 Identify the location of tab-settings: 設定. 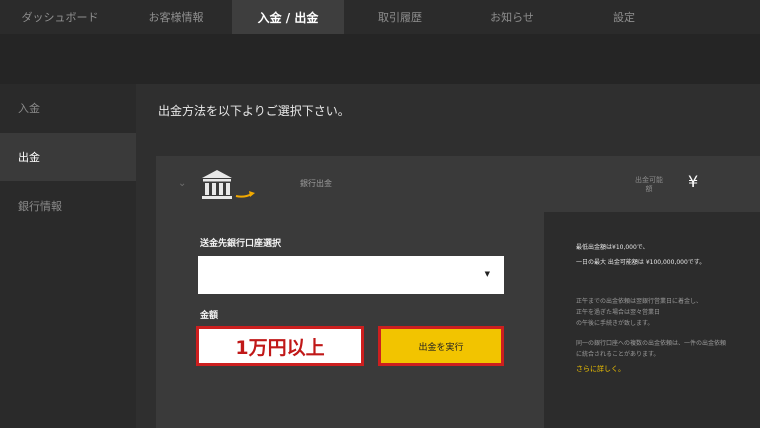
(624, 17).